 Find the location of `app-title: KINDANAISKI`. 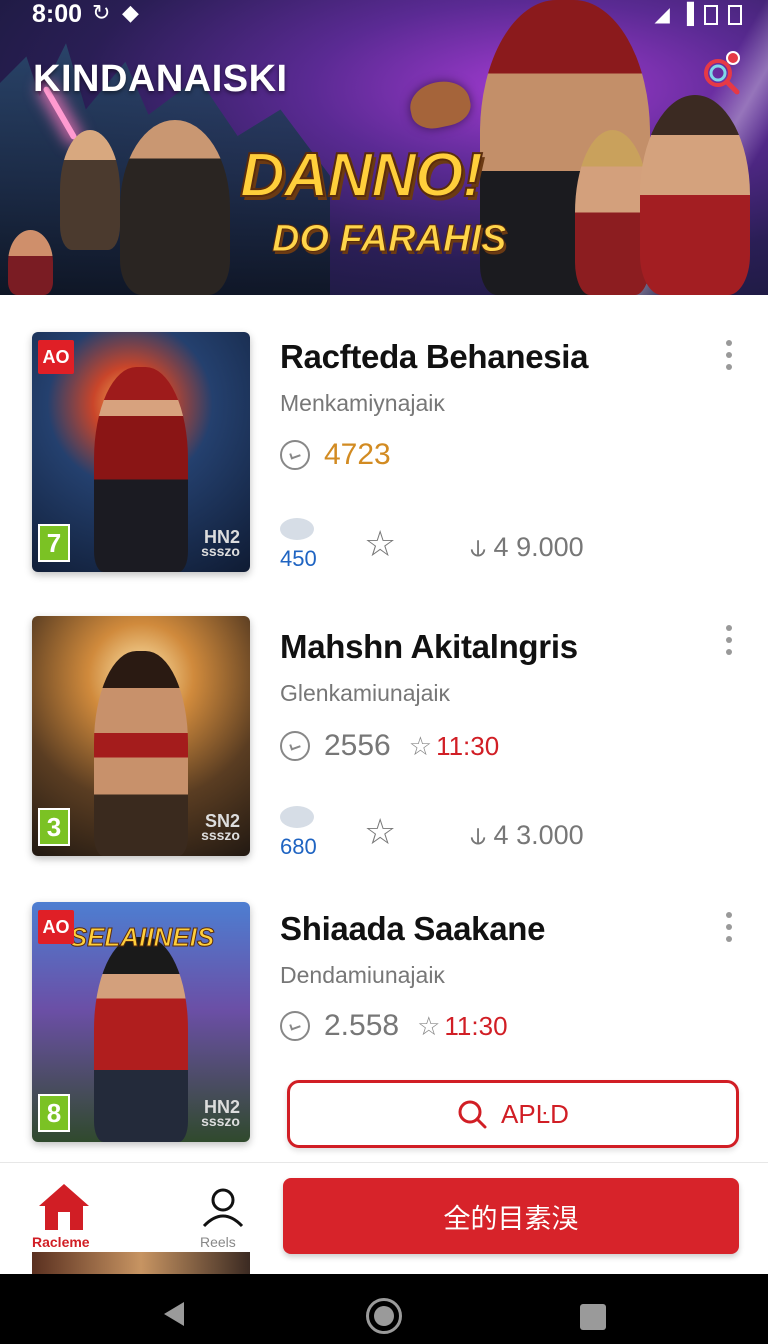

app-title: KINDANAISKI is located at coordinates (160, 79).